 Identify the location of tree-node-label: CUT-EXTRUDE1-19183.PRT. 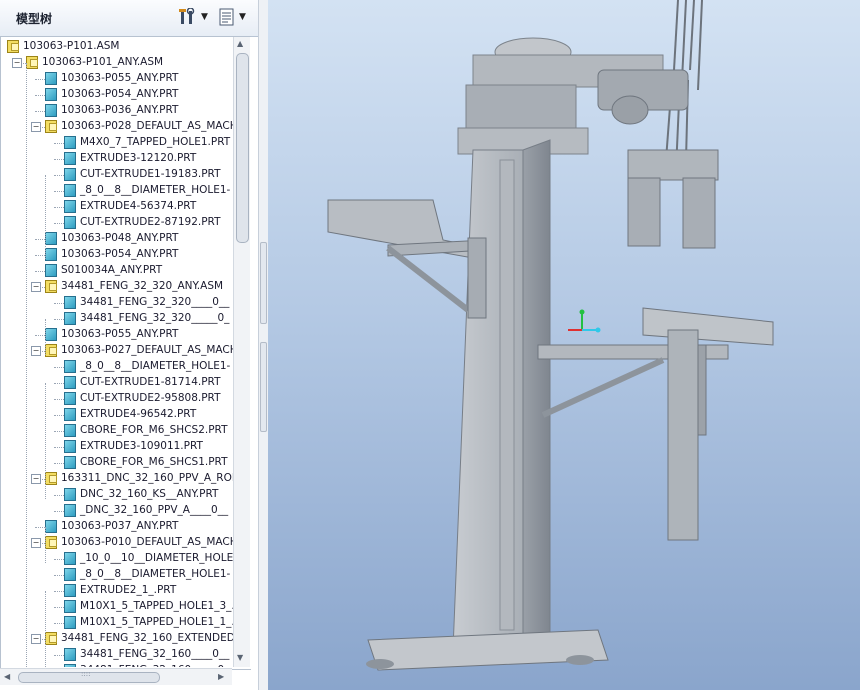
(150, 174).